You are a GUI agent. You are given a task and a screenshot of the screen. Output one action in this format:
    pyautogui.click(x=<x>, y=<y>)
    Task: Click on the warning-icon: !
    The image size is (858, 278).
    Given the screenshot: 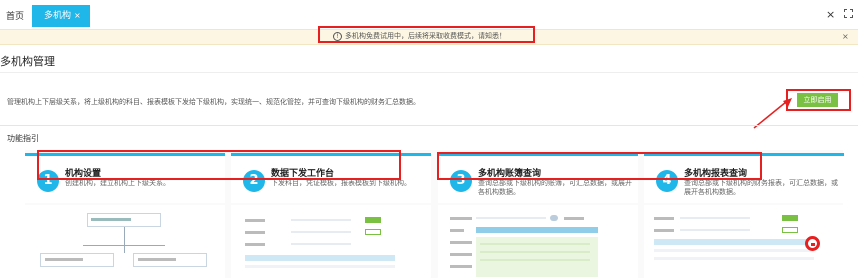 What is the action you would take?
    pyautogui.click(x=337, y=36)
    